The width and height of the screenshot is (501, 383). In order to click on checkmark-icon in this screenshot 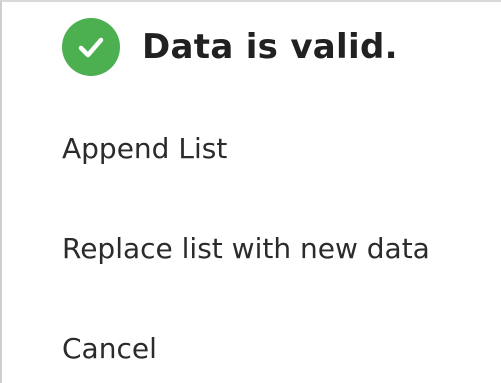, I will do `click(91, 47)`.